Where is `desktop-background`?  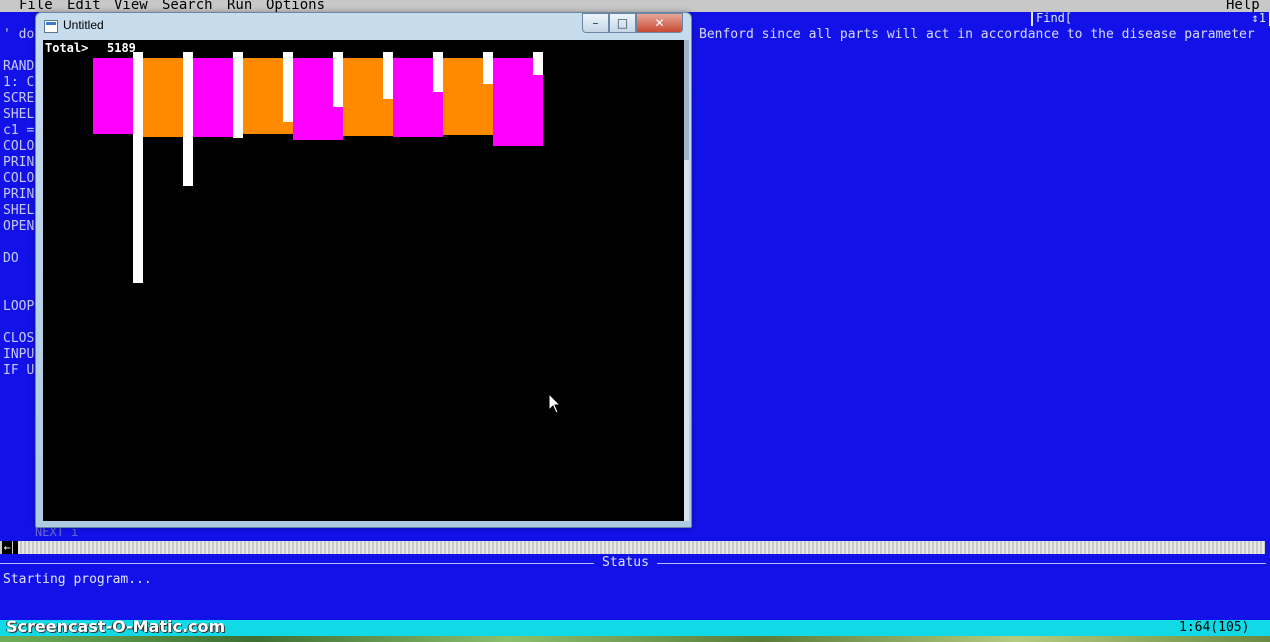
desktop-background is located at coordinates (635, 639).